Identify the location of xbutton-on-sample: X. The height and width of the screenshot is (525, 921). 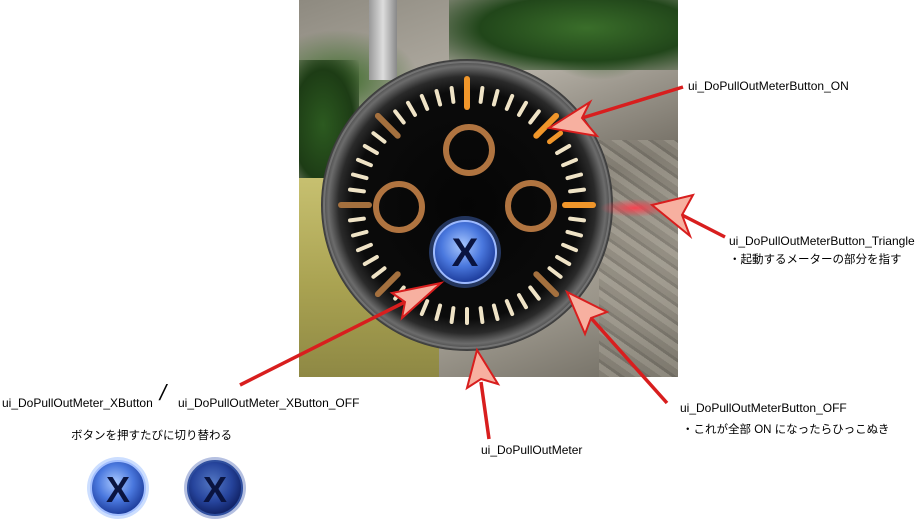
(118, 488).